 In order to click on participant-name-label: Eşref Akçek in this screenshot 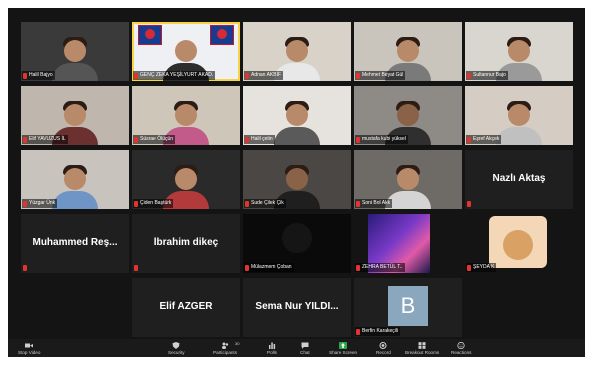, I will do `click(484, 139)`.